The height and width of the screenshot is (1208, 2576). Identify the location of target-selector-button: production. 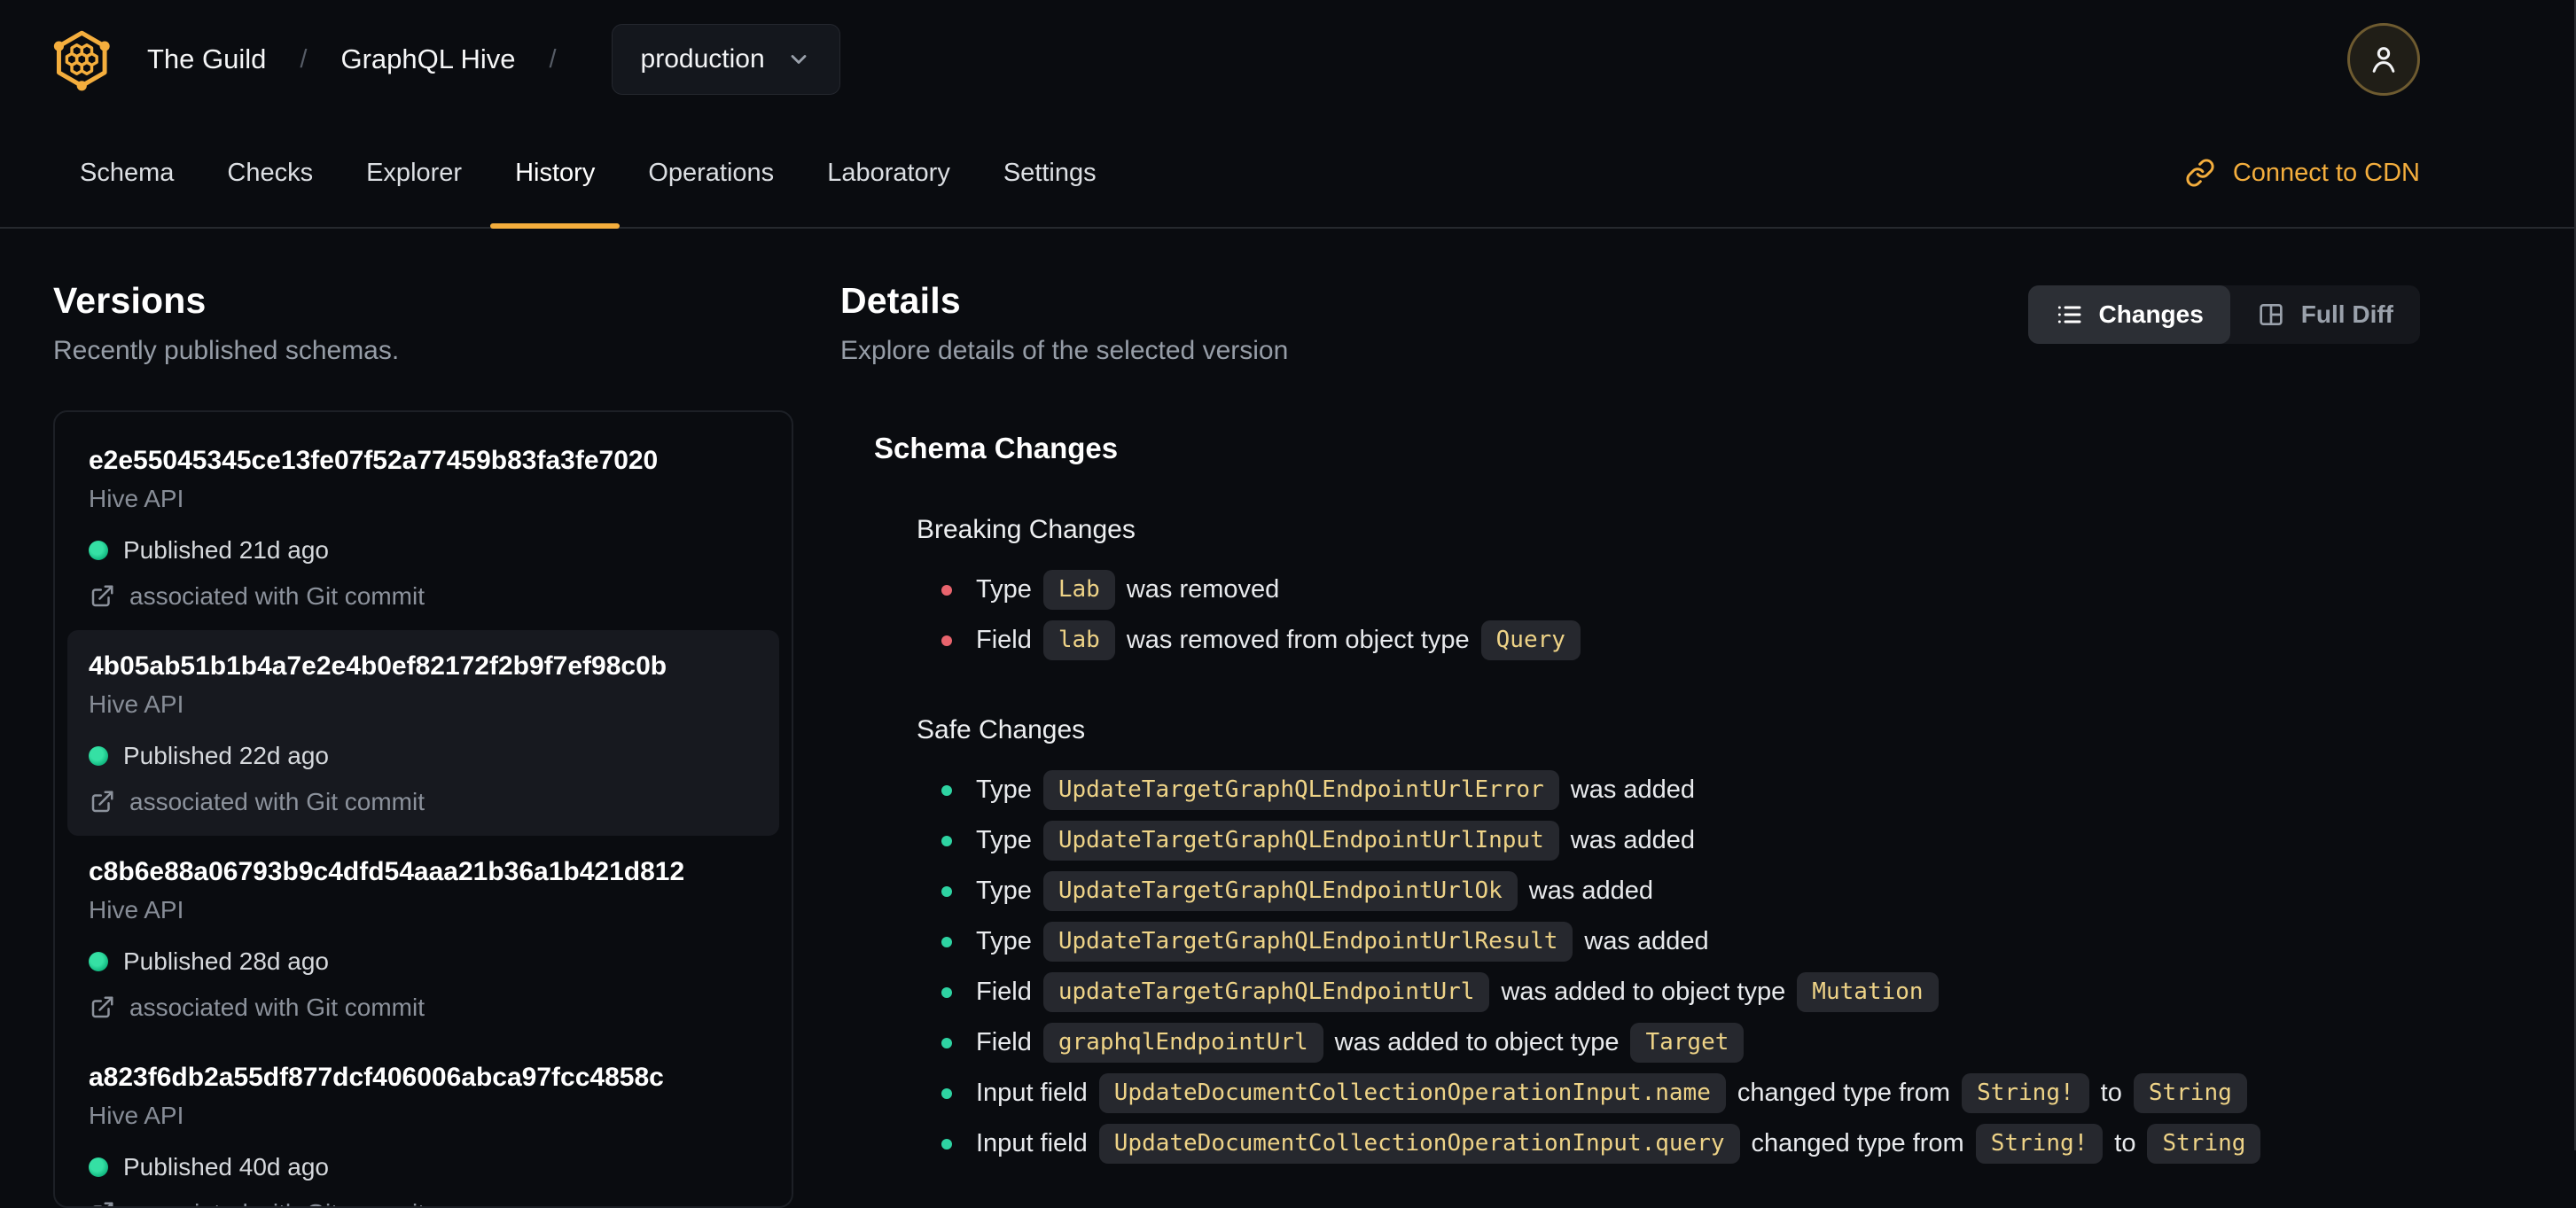
(725, 60).